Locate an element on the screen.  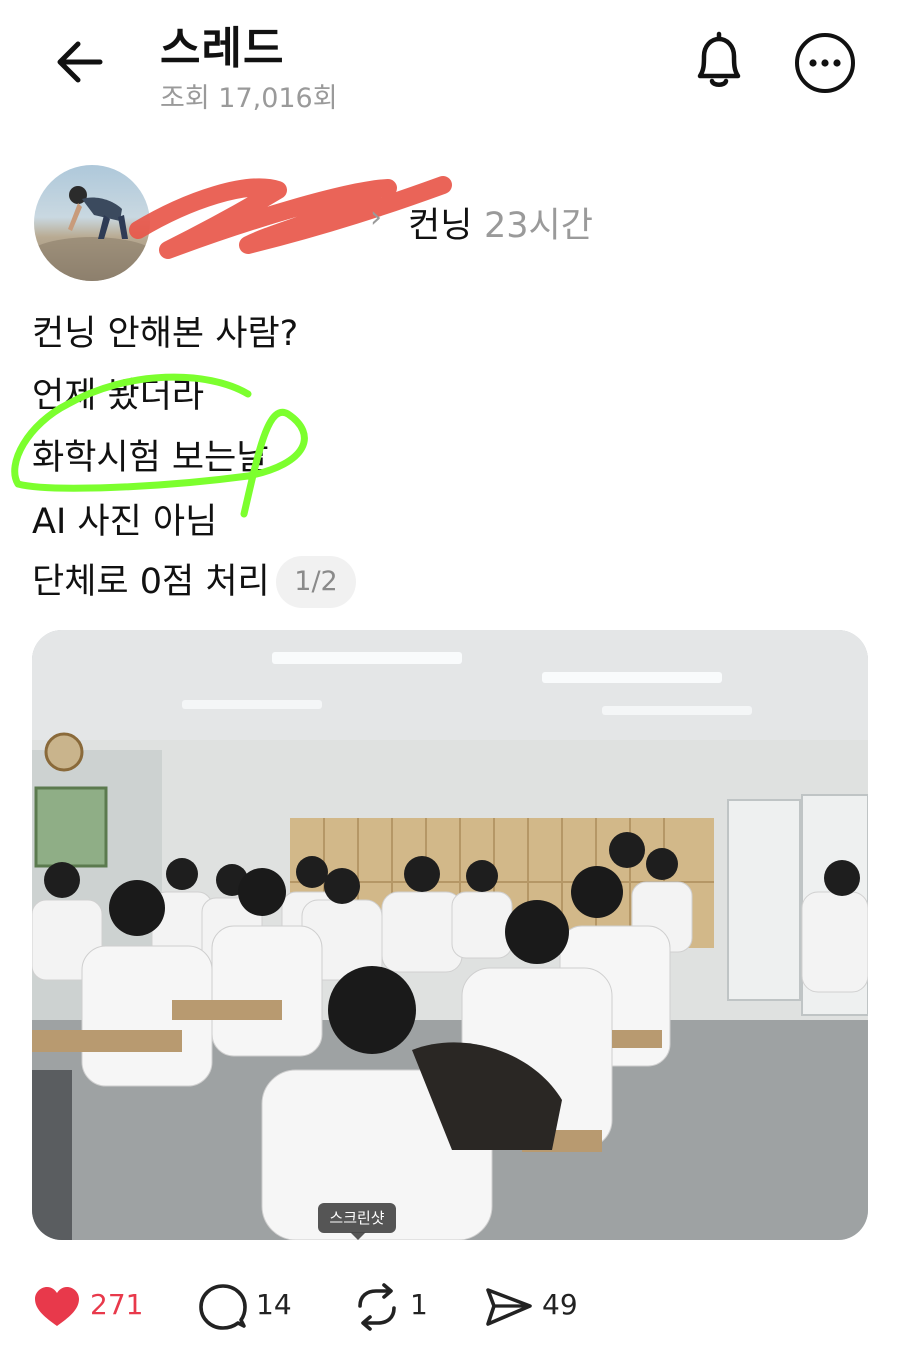
repost-icon is located at coordinates (377, 1307).